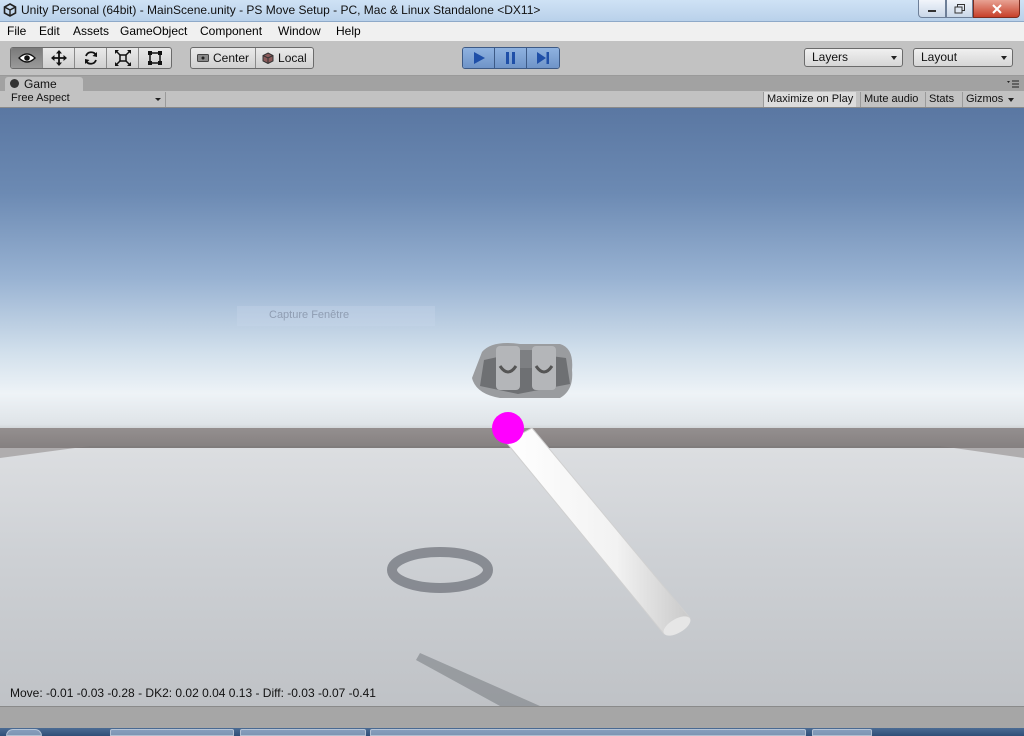 This screenshot has height=736, width=1024. I want to click on pause-icon, so click(510, 58).